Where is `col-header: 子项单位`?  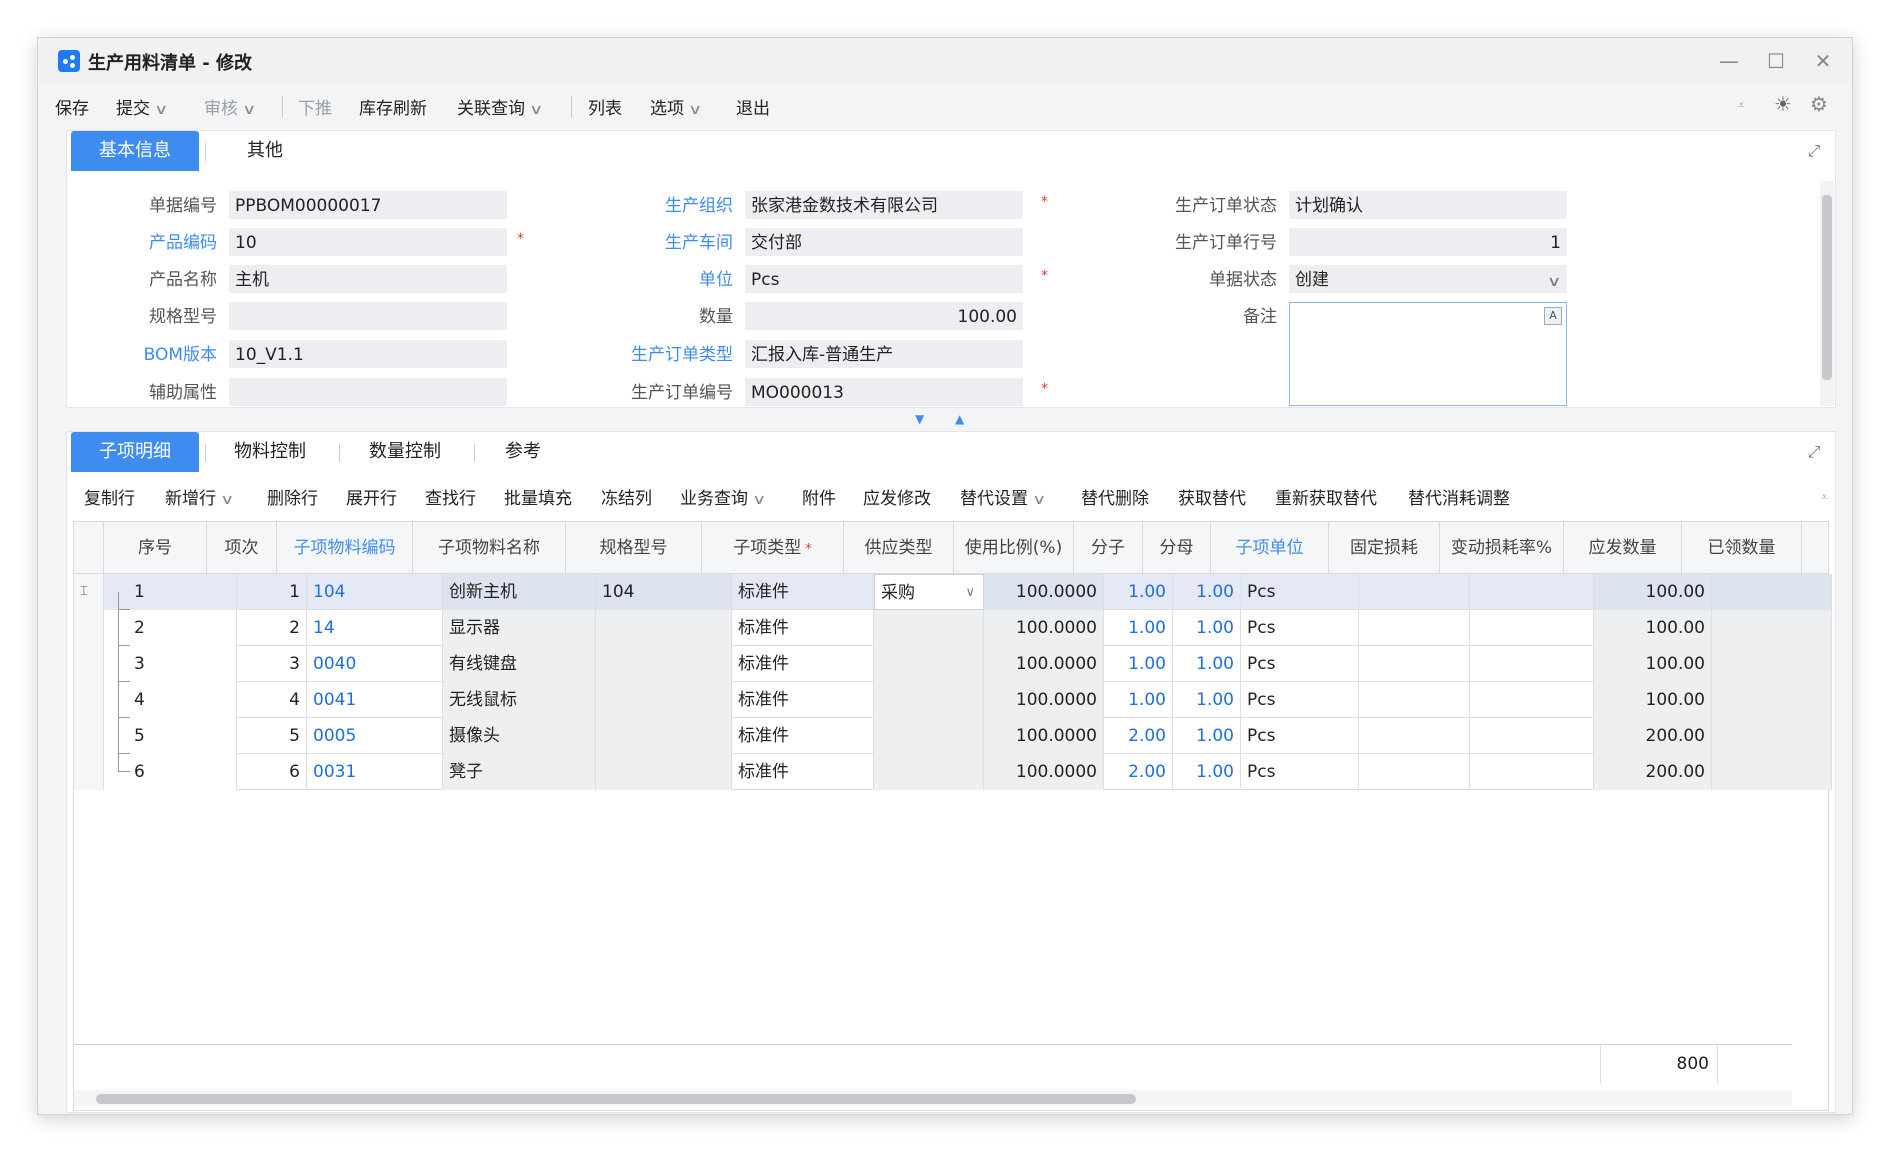
col-header: 子项单位 is located at coordinates (1270, 548).